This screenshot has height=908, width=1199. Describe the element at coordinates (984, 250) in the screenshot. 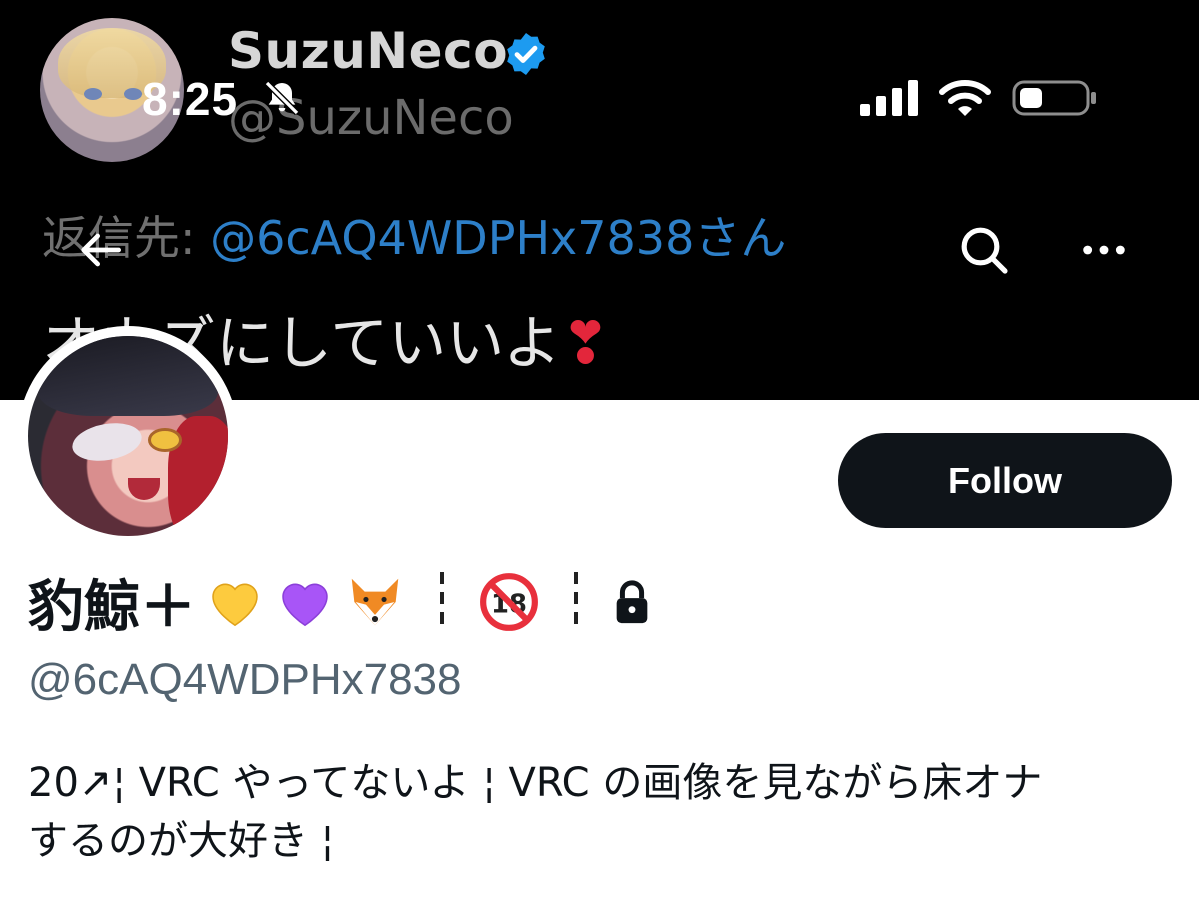

I see `search-icon` at that location.